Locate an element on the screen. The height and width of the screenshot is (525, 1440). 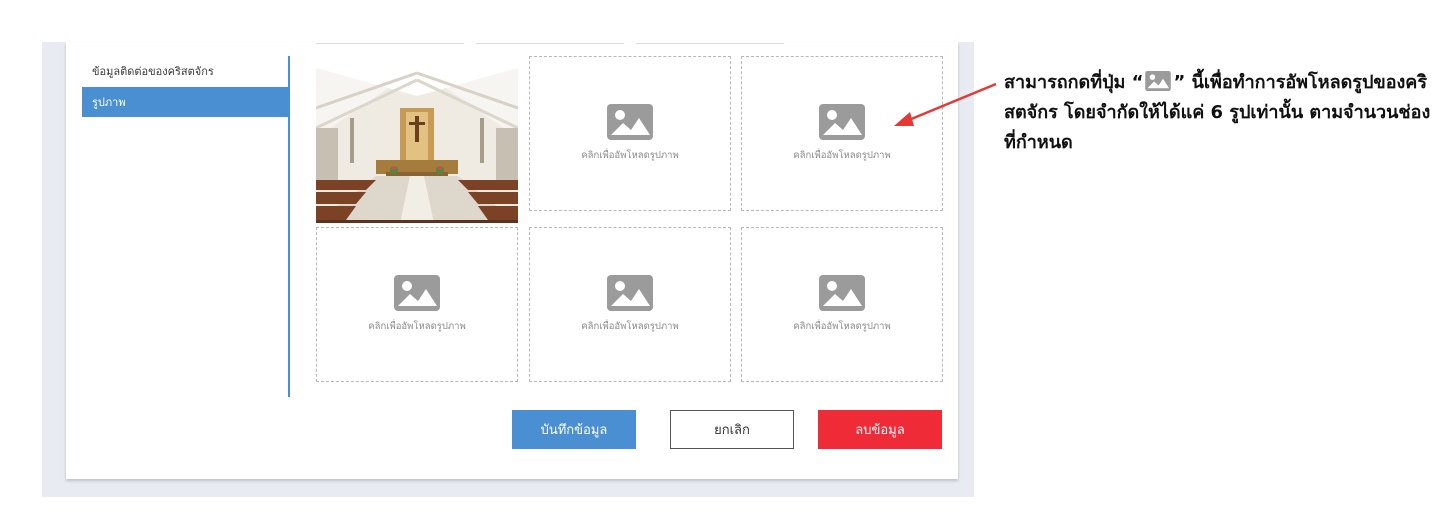
sidebar-item-label: รูปภาพ is located at coordinates (109, 102).